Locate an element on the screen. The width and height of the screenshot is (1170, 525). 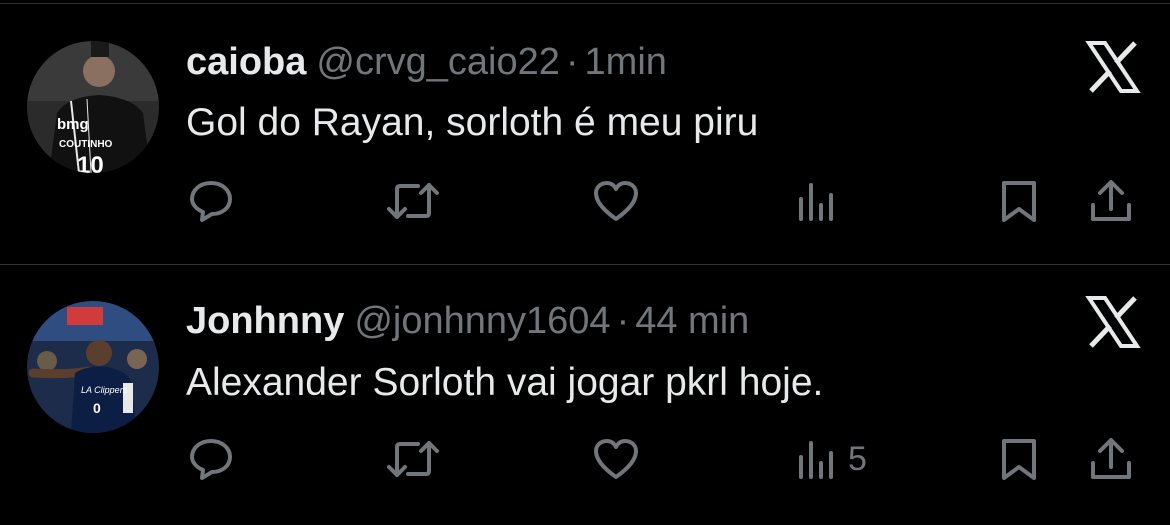
tweet-header: Jonhnny @jonhnny1604 · 44 min is located at coordinates (467, 321).